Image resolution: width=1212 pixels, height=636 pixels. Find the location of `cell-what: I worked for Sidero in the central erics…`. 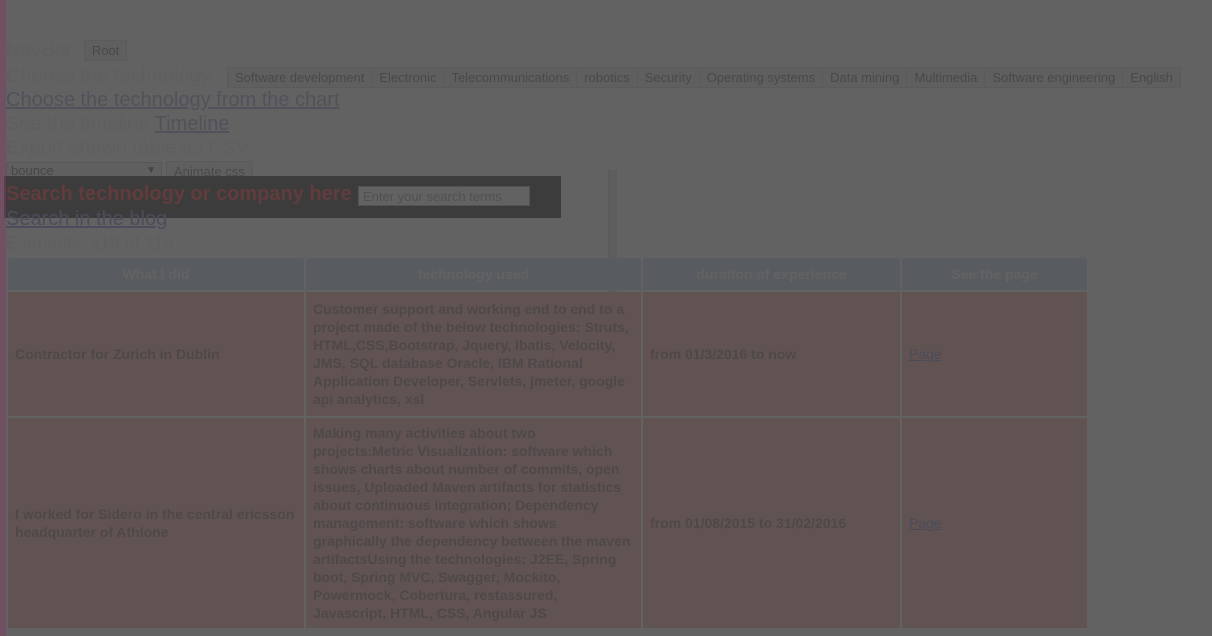

cell-what: I worked for Sidero in the central erics… is located at coordinates (156, 523).